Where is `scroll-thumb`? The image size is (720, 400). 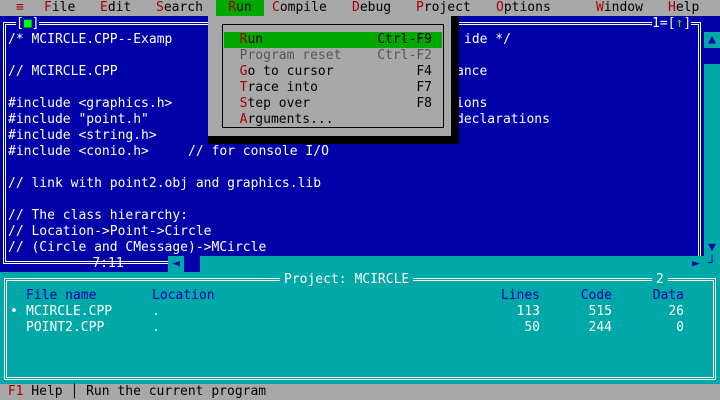 scroll-thumb is located at coordinates (712, 56).